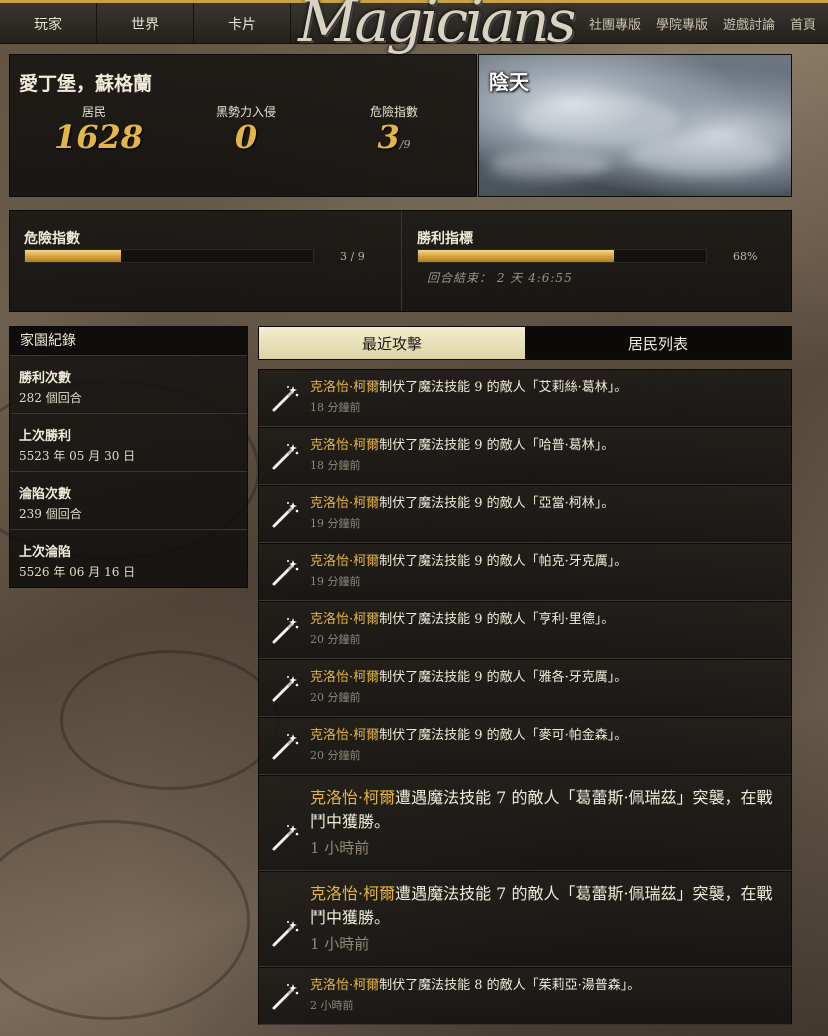 This screenshot has width=828, height=1036. I want to click on residents-stat: 居民 1628, so click(98, 128).